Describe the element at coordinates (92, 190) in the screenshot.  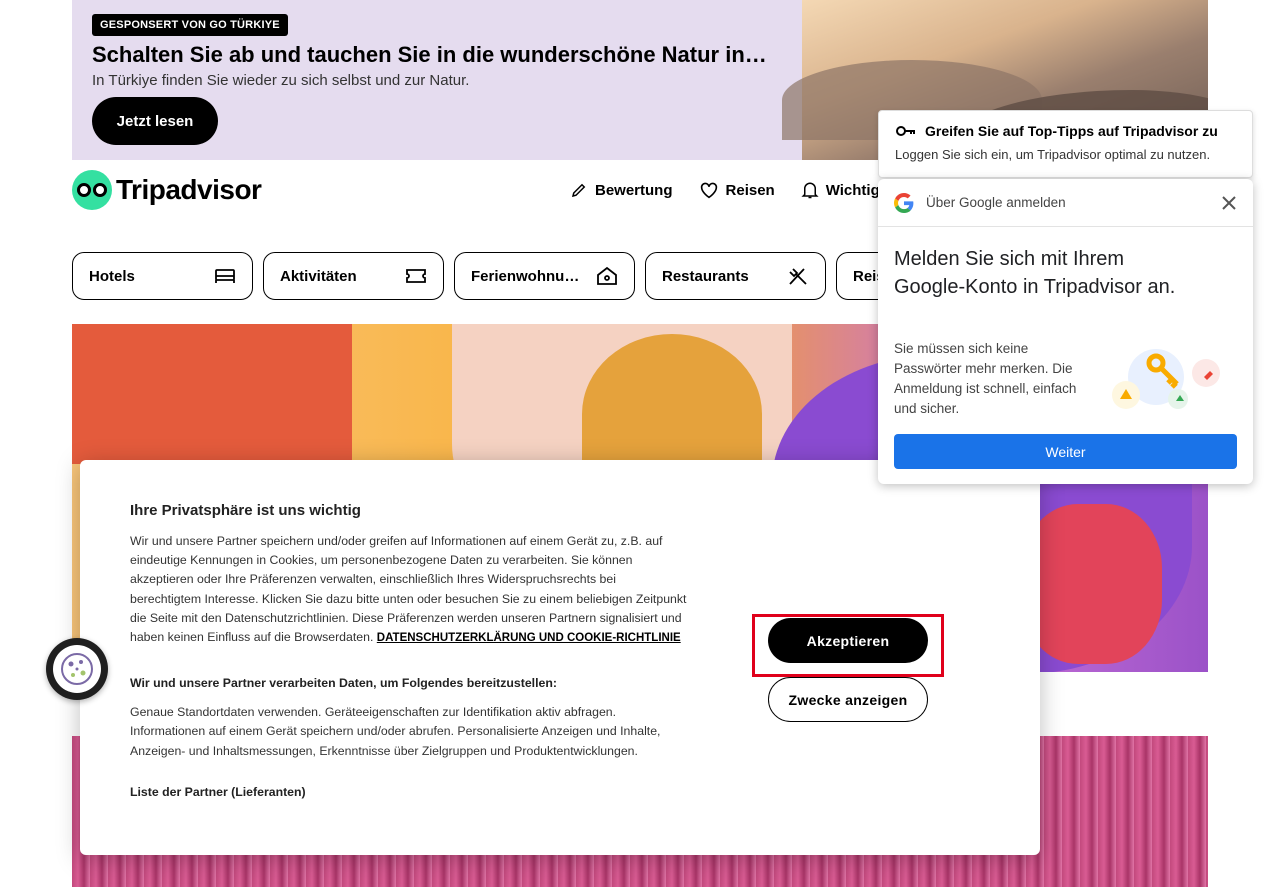
I see `owl-logo-icon` at that location.